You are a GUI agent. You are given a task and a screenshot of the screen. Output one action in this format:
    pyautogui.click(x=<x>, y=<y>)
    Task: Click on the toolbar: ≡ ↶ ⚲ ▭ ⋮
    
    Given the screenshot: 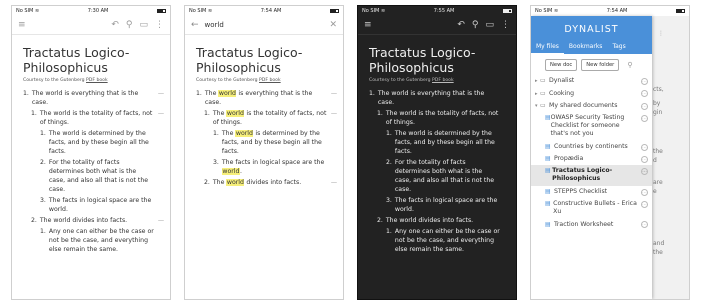 What is the action you would take?
    pyautogui.click(x=91, y=25)
    